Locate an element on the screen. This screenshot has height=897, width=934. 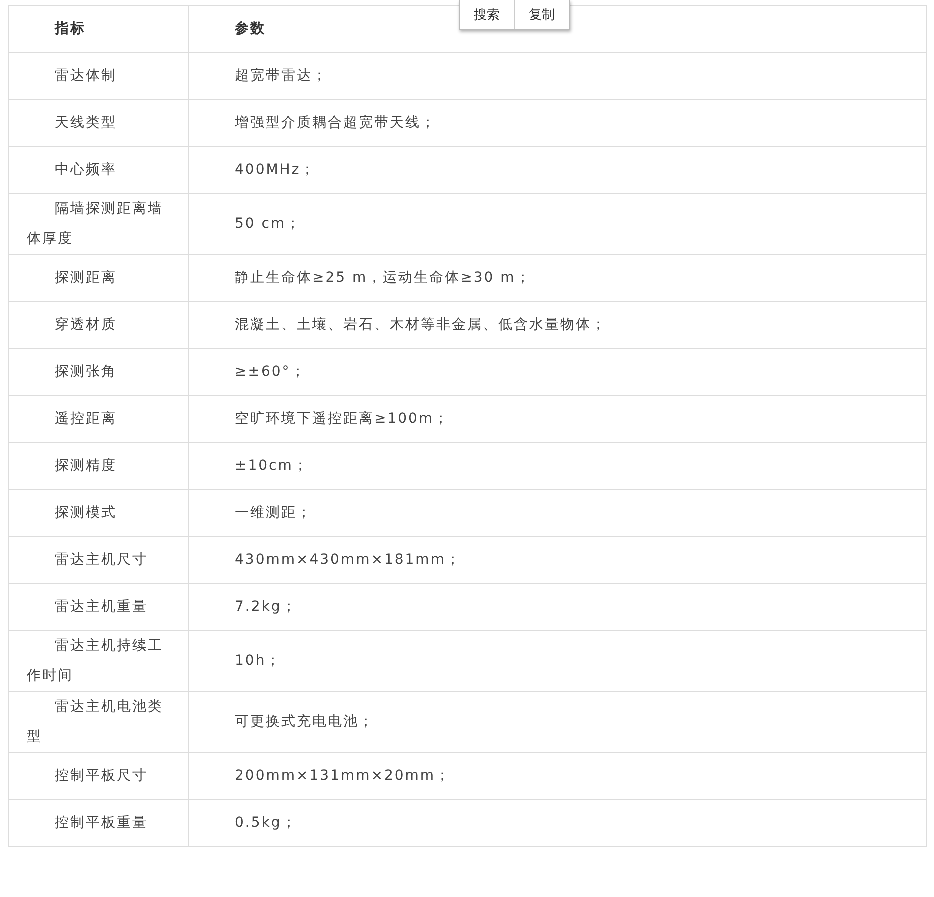
table-cell-text: 混凝土、土壤、岩石、木材等非金属、低含水量物体； is located at coordinates (421, 325).